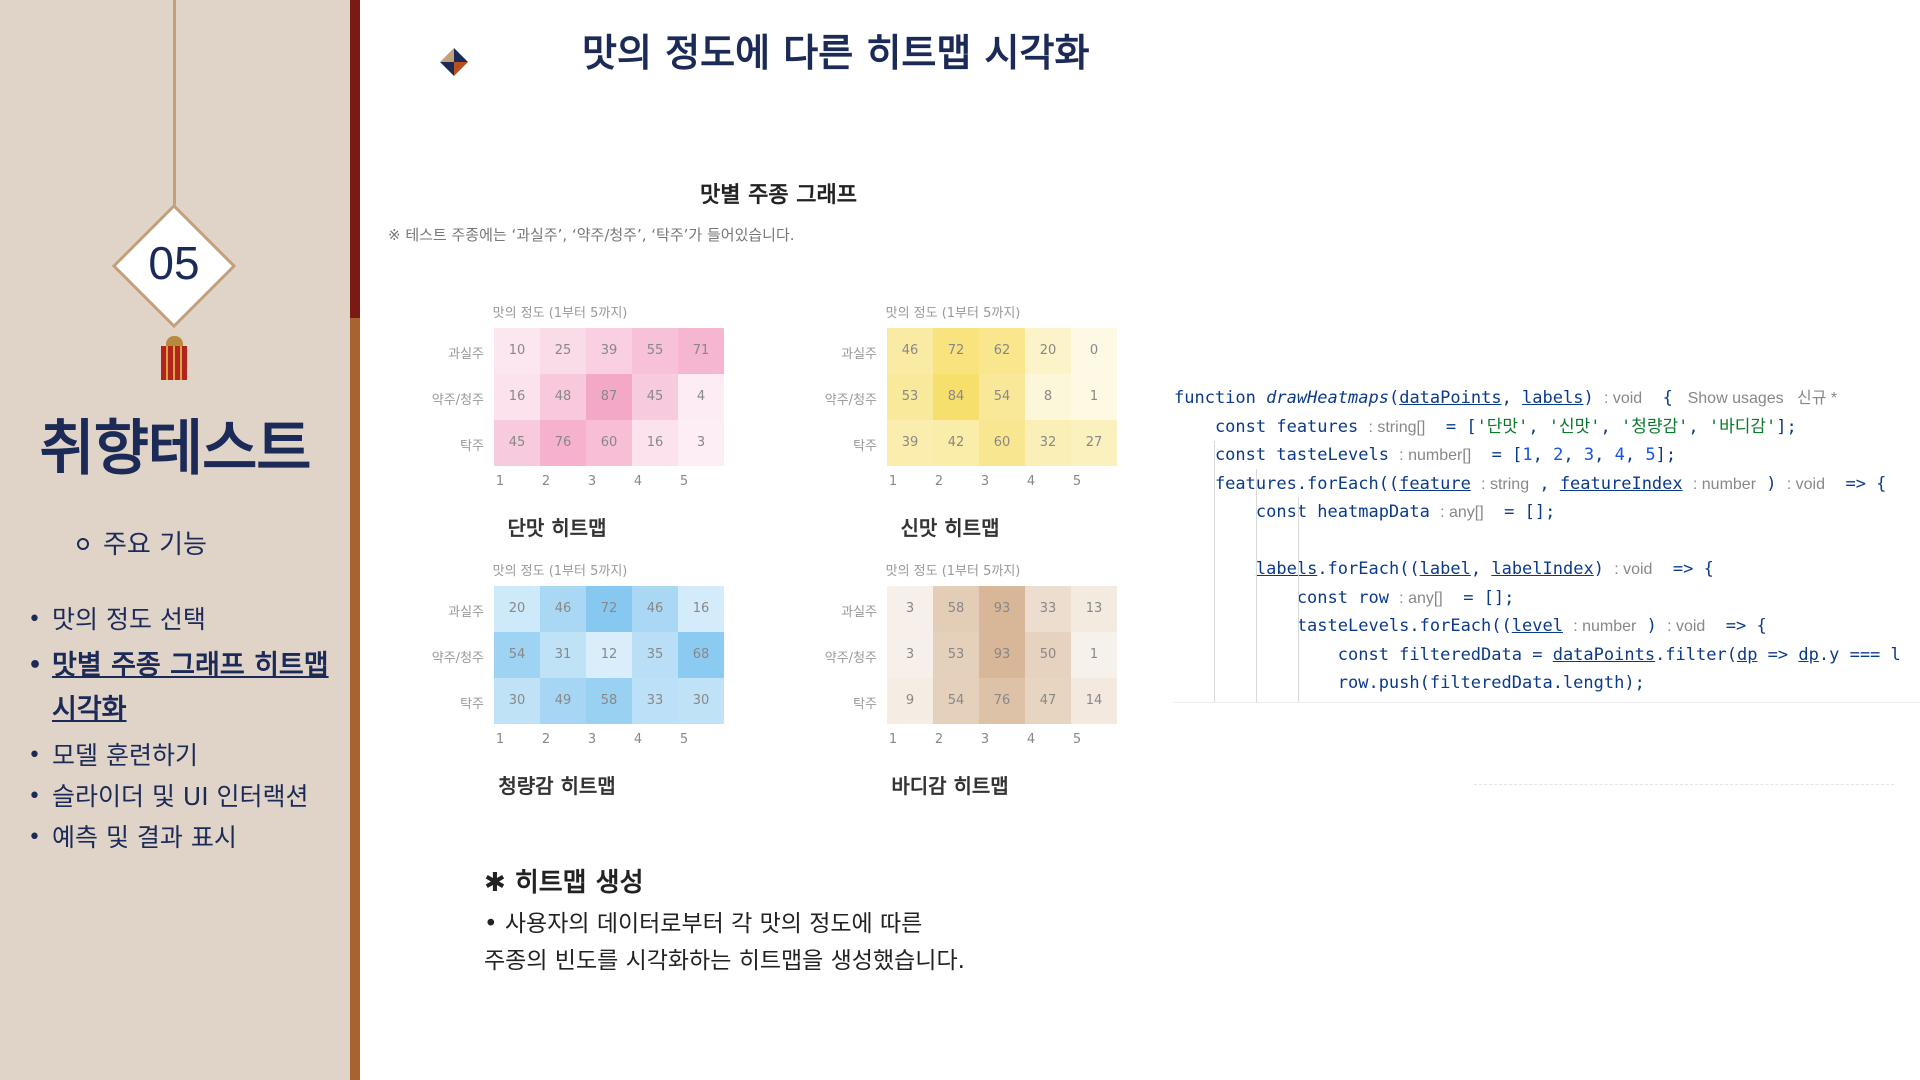  I want to click on hanging-string, so click(174, 105).